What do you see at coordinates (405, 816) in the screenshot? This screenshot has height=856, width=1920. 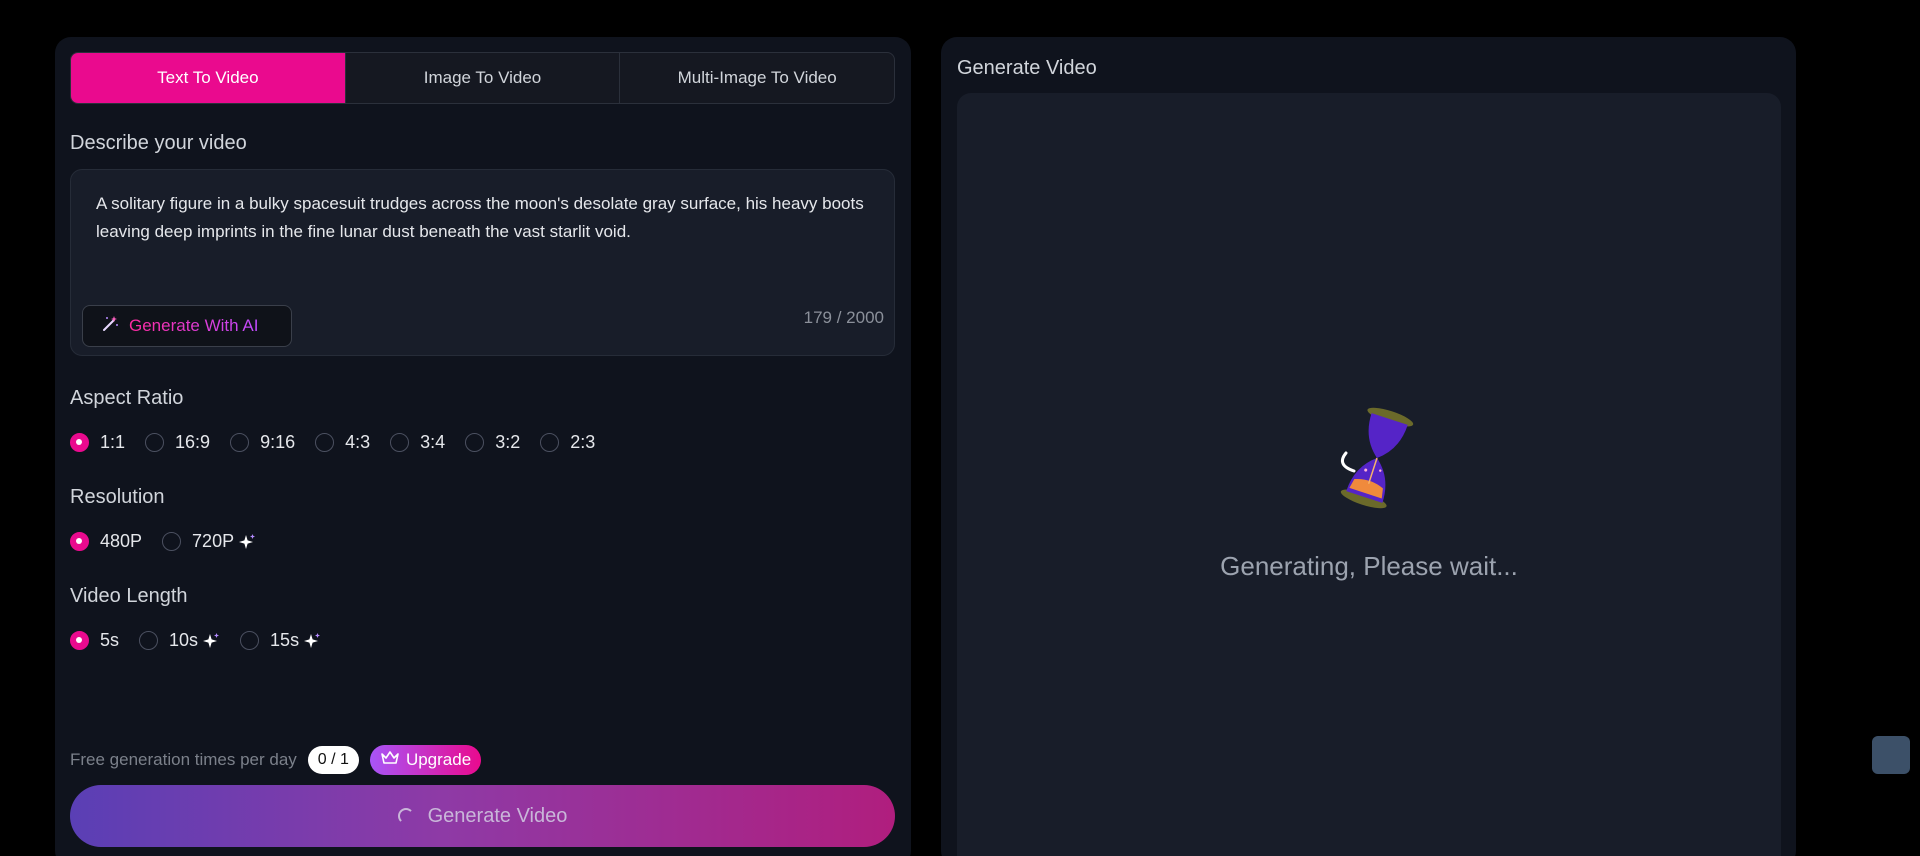 I see `loading-spinner-icon` at bounding box center [405, 816].